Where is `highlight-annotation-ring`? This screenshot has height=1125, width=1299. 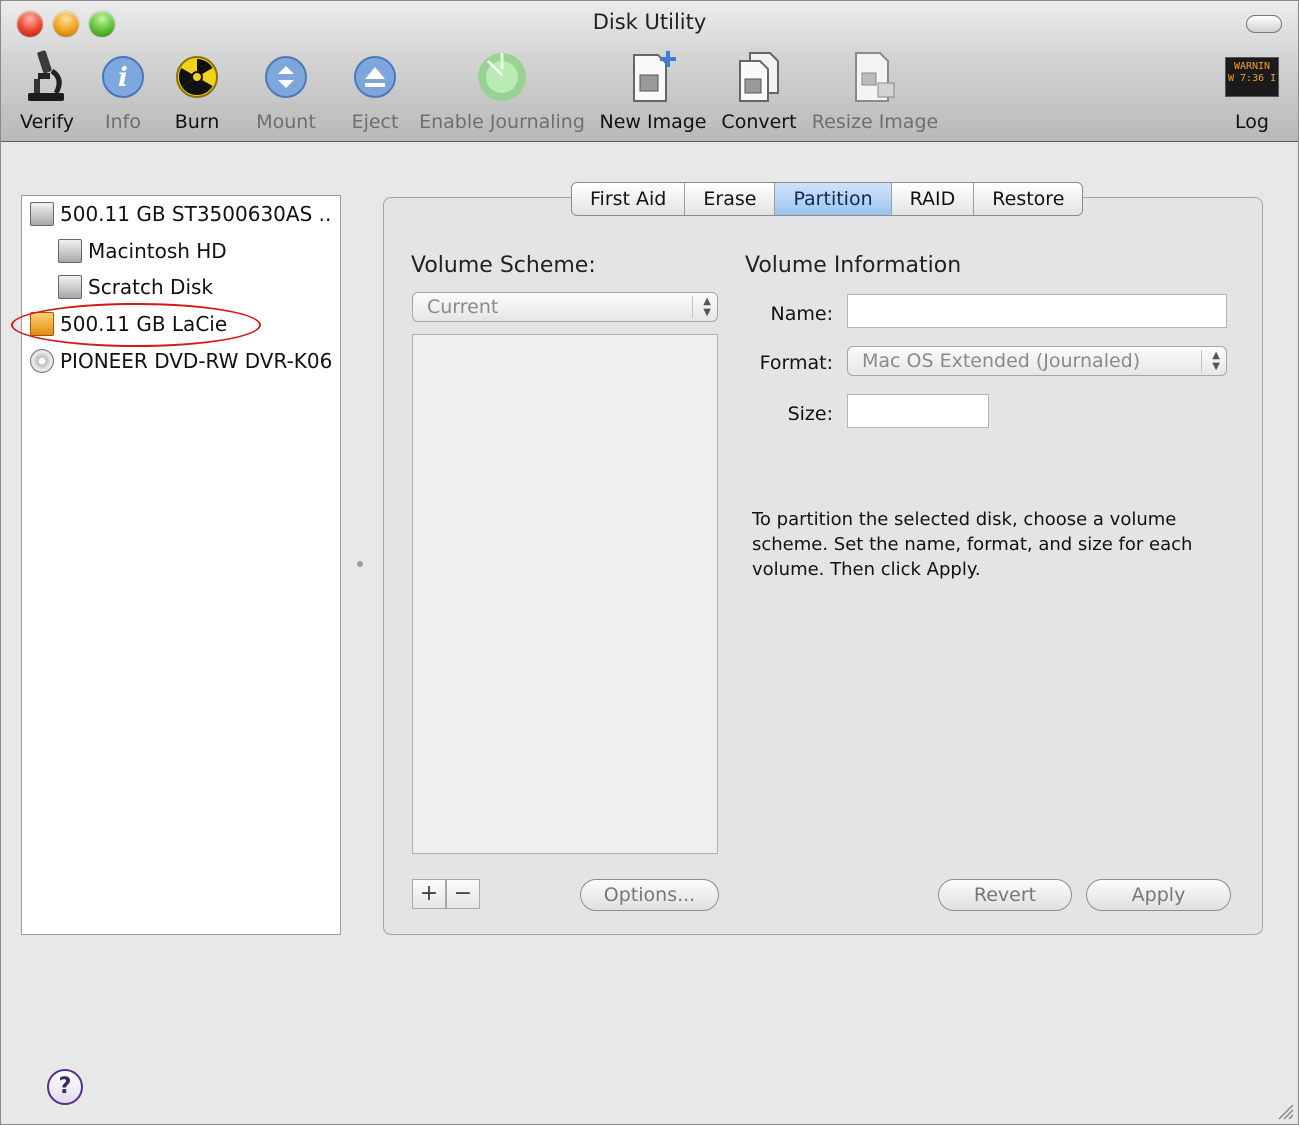 highlight-annotation-ring is located at coordinates (136, 325).